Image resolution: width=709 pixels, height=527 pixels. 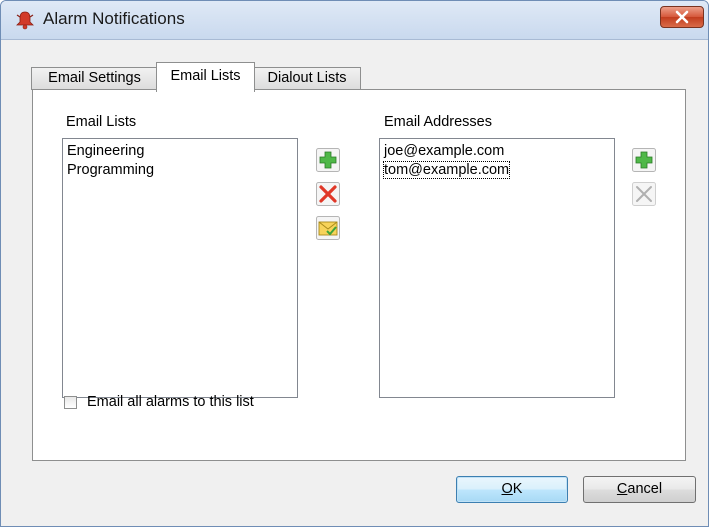 What do you see at coordinates (354, 20) in the screenshot?
I see `title-bar: Alarm Notifications` at bounding box center [354, 20].